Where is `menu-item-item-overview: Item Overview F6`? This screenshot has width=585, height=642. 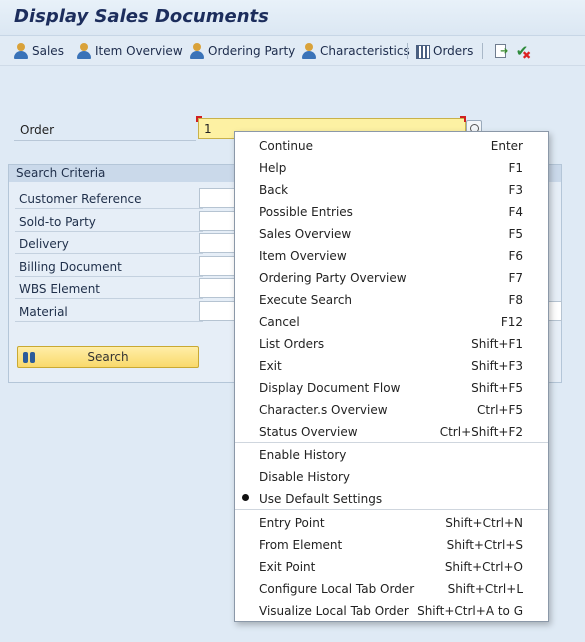
menu-item-item-overview: Item Overview F6 is located at coordinates (391, 255).